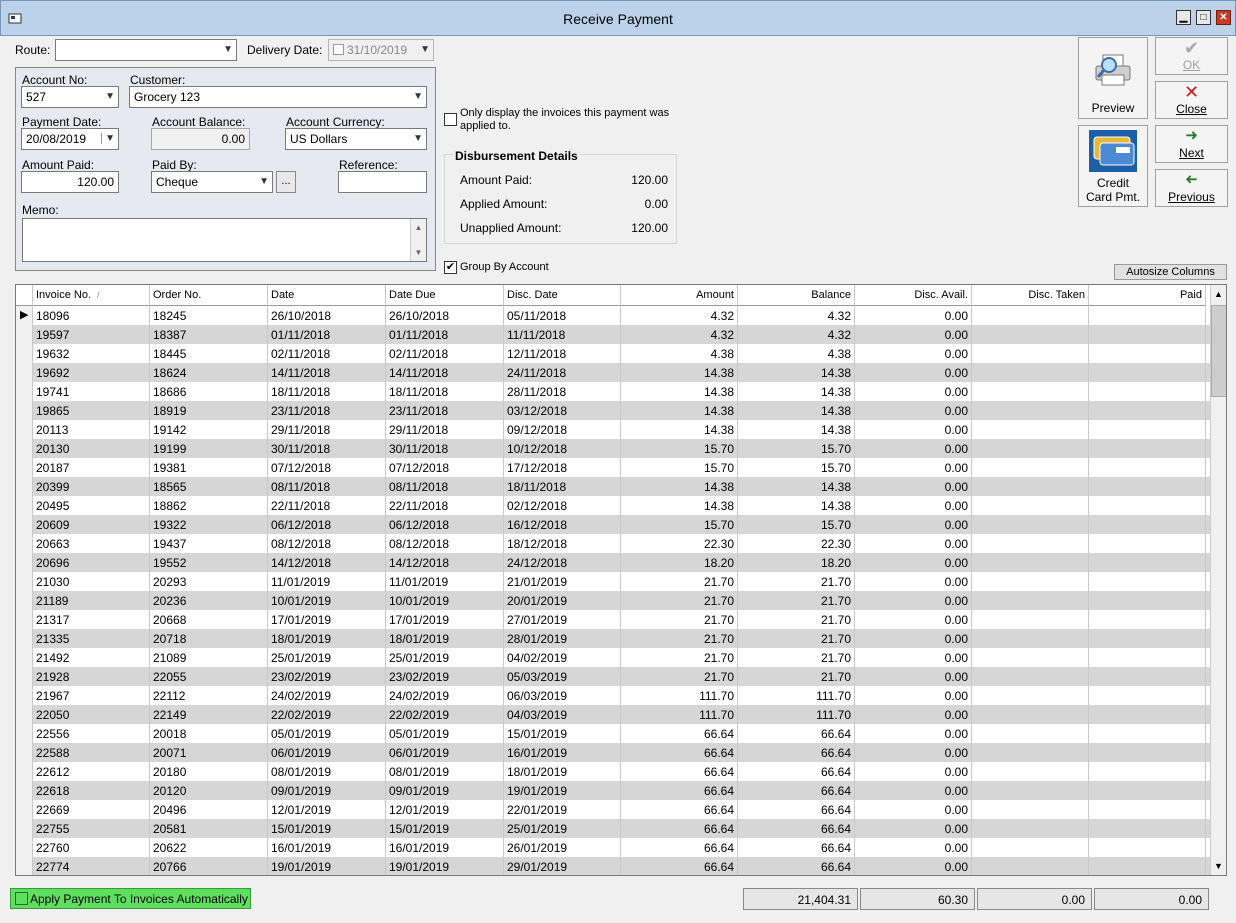 The width and height of the screenshot is (1236, 923). What do you see at coordinates (21, 898) in the screenshot?
I see `apply-auto-checkbox` at bounding box center [21, 898].